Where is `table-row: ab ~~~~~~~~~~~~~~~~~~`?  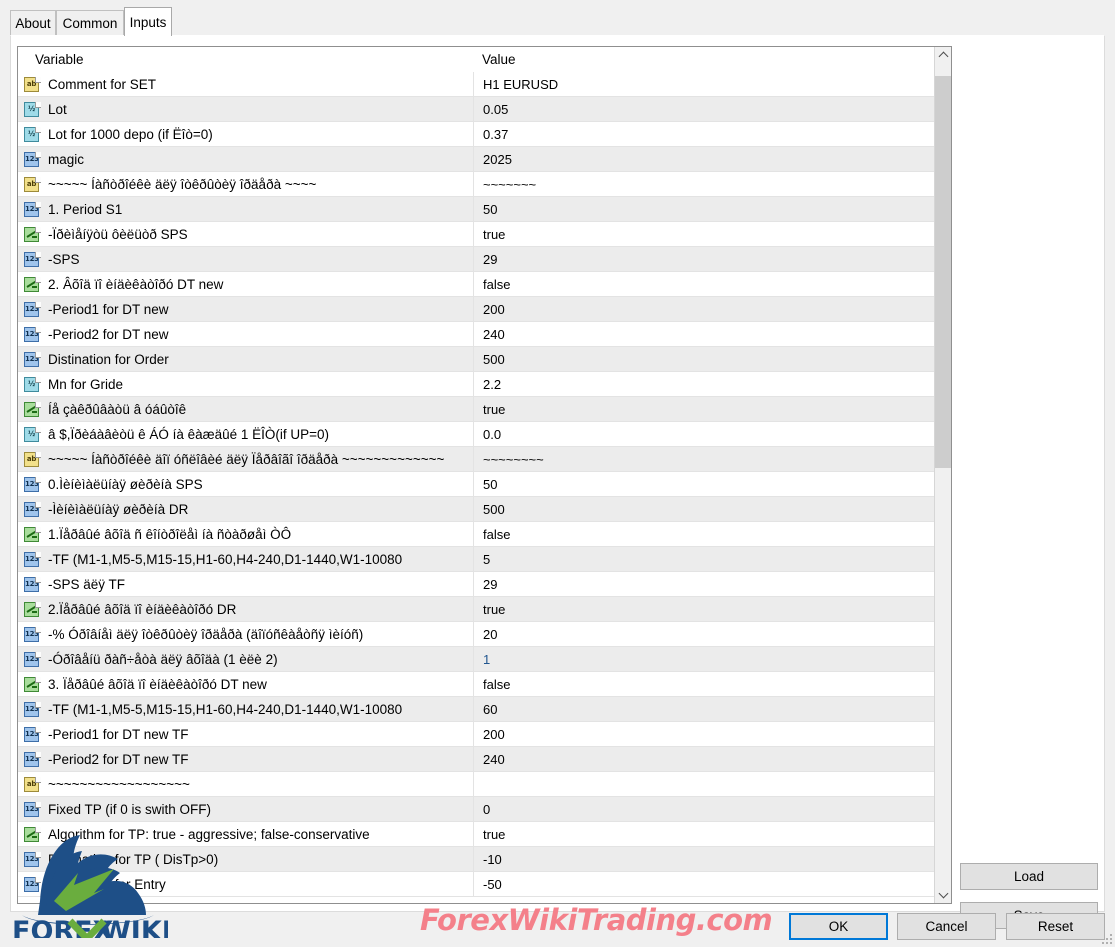
table-row: ab ~~~~~~~~~~~~~~~~~~ is located at coordinates (476, 784).